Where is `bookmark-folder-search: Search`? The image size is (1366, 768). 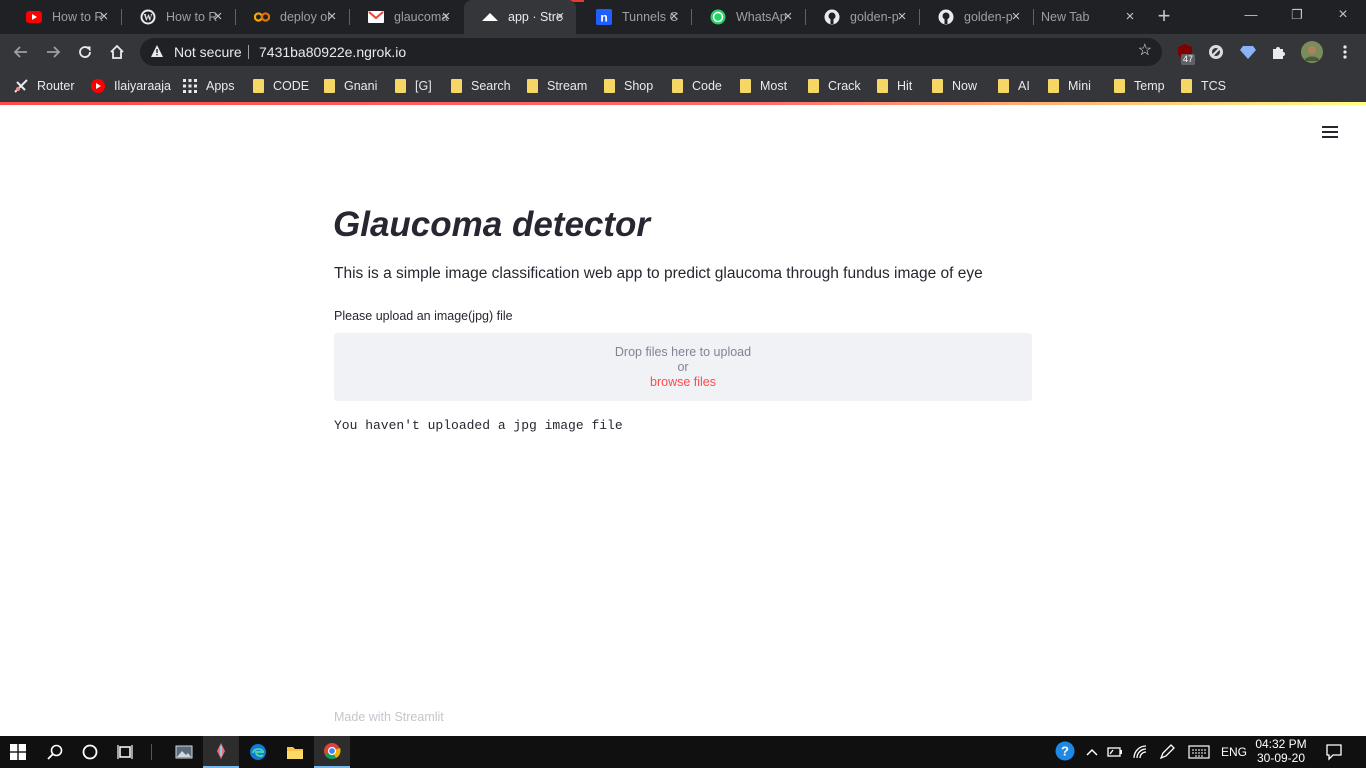
bookmark-folder-search: Search is located at coordinates (481, 86).